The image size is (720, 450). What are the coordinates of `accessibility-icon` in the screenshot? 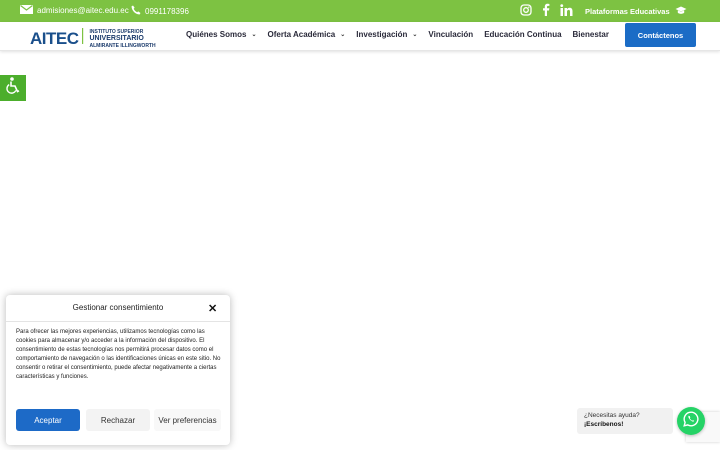 It's located at (13, 88).